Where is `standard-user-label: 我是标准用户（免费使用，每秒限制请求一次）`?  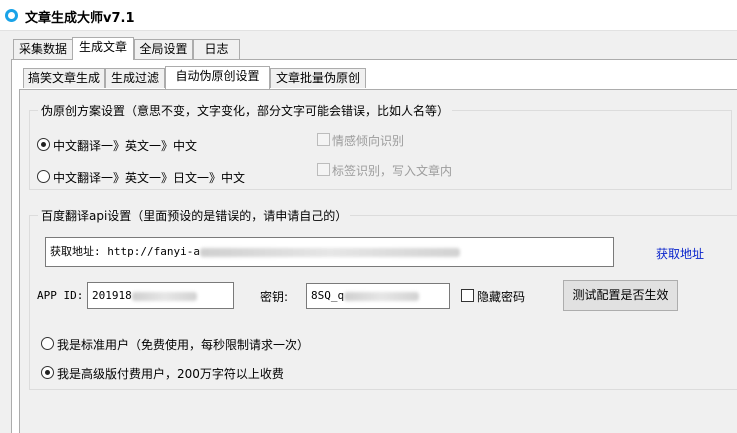 standard-user-label: 我是标准用户（免费使用，每秒限制请求一次） is located at coordinates (183, 344).